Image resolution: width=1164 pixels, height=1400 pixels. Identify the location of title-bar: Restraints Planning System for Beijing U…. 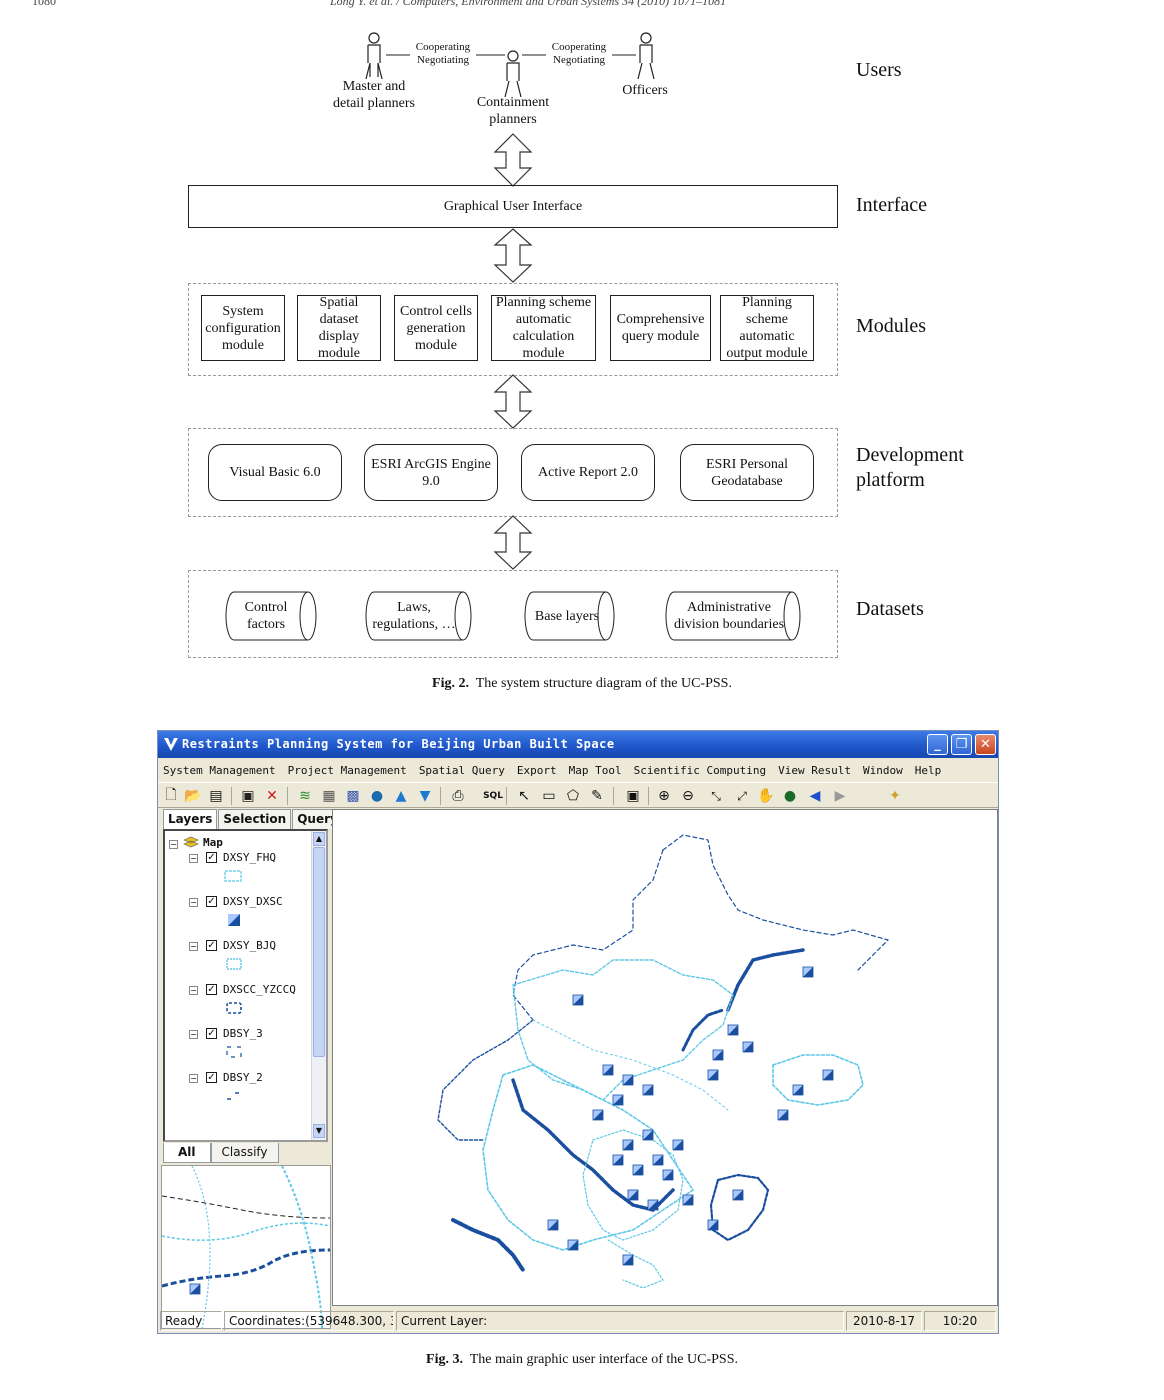
(578, 744).